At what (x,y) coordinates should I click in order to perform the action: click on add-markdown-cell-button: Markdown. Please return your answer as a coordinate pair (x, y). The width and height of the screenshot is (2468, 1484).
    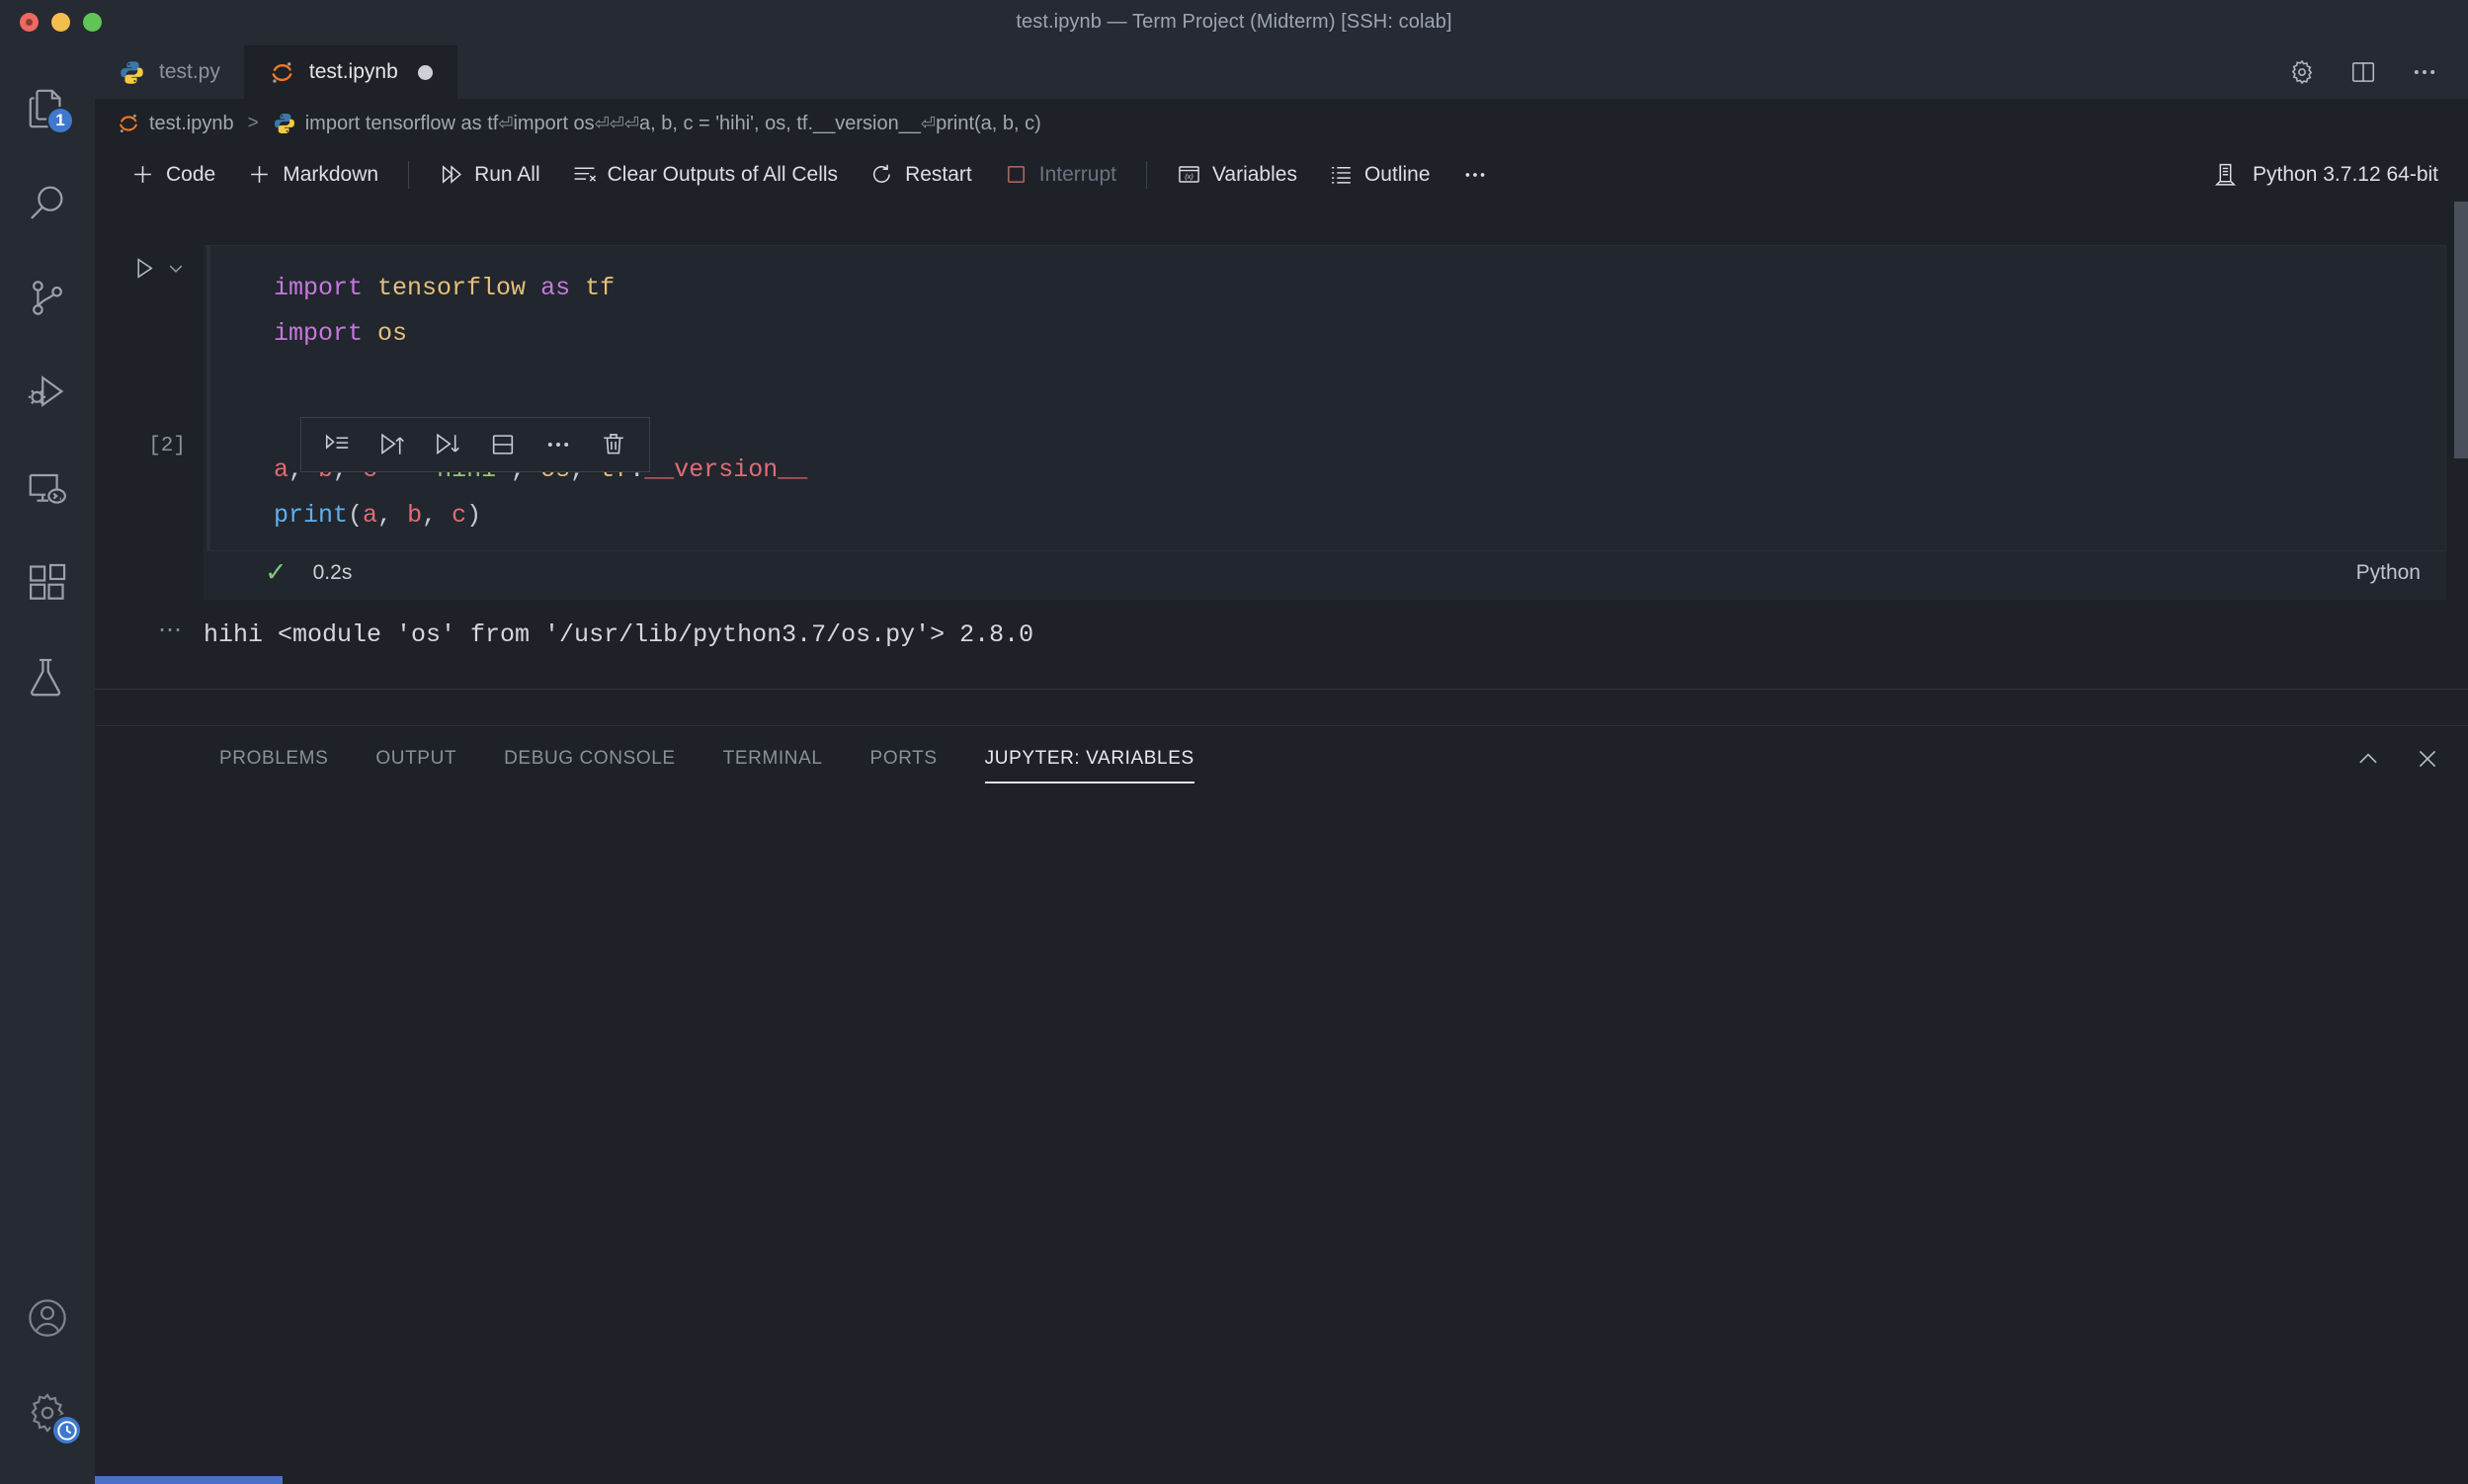
    Looking at the image, I should click on (312, 174).